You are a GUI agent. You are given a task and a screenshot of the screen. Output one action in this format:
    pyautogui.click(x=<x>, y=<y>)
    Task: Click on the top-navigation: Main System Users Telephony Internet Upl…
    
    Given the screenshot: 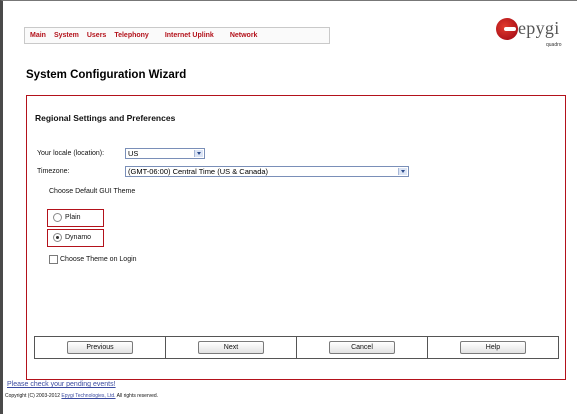 What is the action you would take?
    pyautogui.click(x=177, y=35)
    